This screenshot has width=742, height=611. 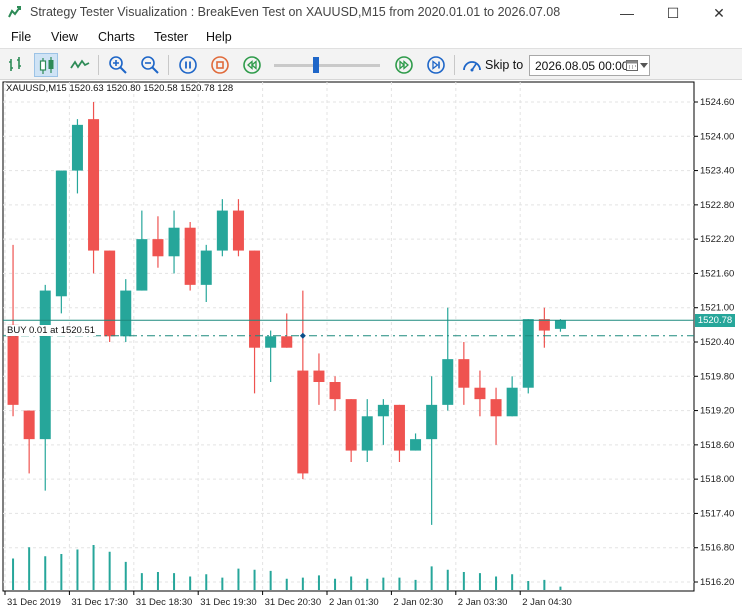 I want to click on zoom-out-button, so click(x=150, y=65).